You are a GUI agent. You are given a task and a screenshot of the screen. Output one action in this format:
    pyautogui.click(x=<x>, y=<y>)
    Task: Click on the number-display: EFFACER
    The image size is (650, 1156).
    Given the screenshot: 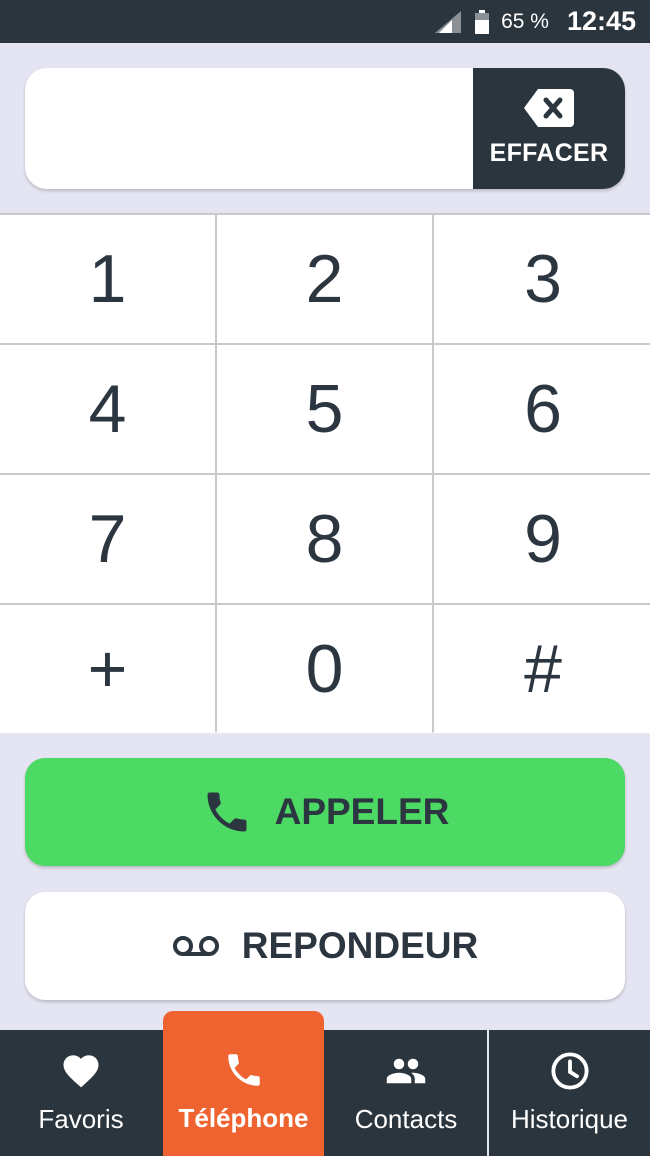 What is the action you would take?
    pyautogui.click(x=325, y=128)
    